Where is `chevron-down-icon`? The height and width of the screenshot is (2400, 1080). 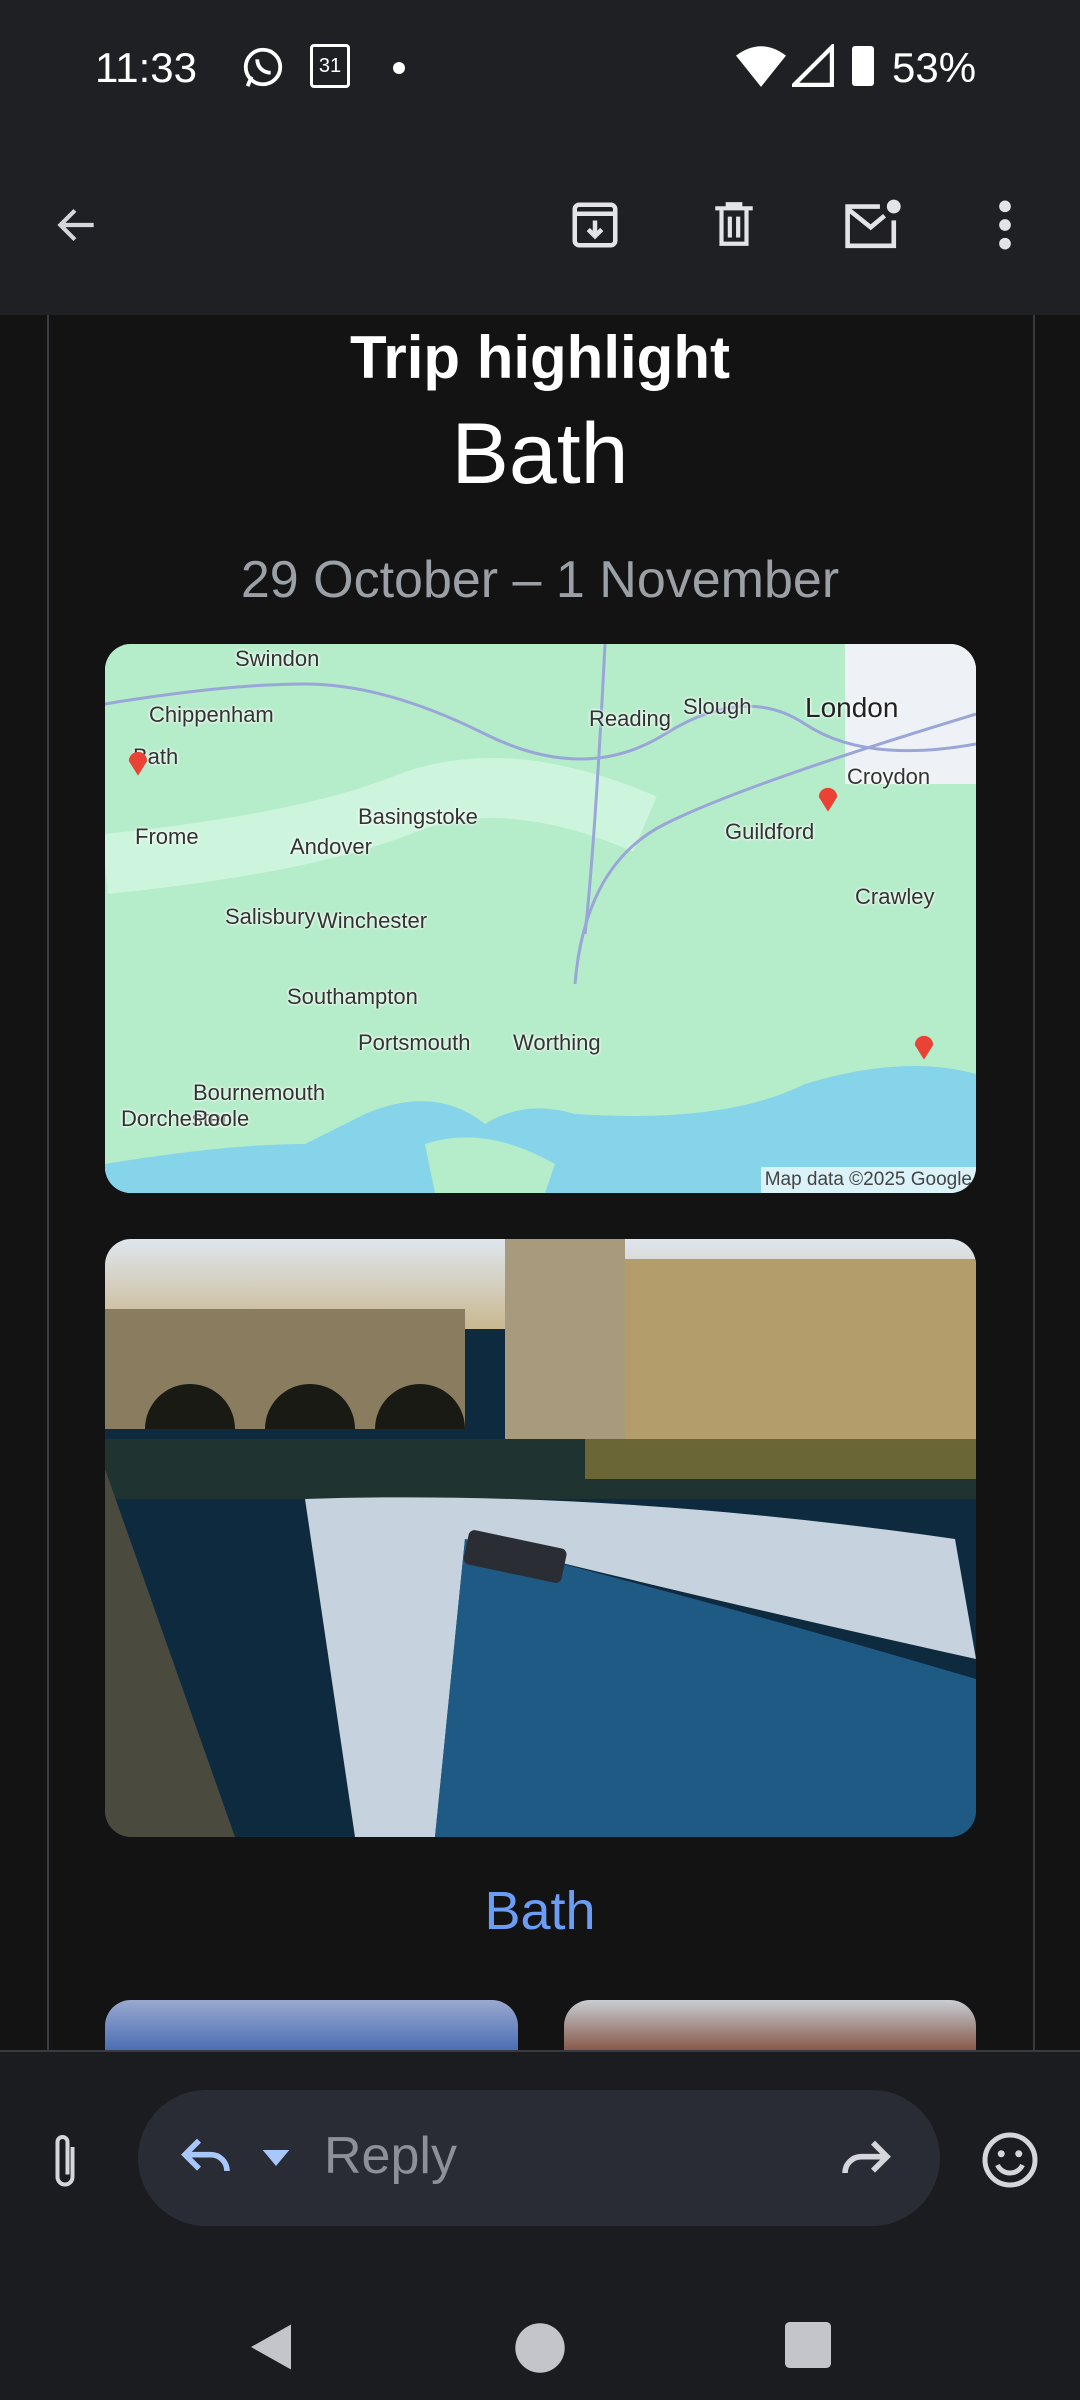 chevron-down-icon is located at coordinates (276, 2158).